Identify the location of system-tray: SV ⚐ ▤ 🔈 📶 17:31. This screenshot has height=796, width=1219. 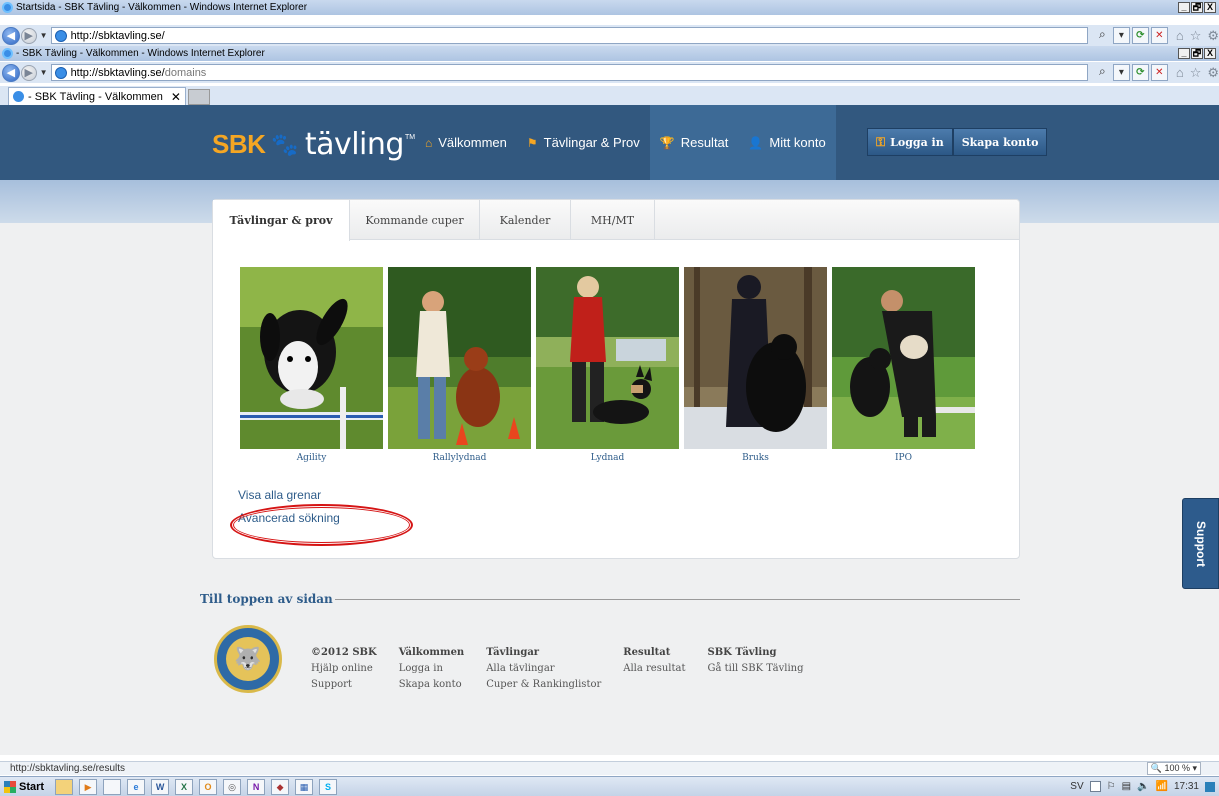
(1144, 786).